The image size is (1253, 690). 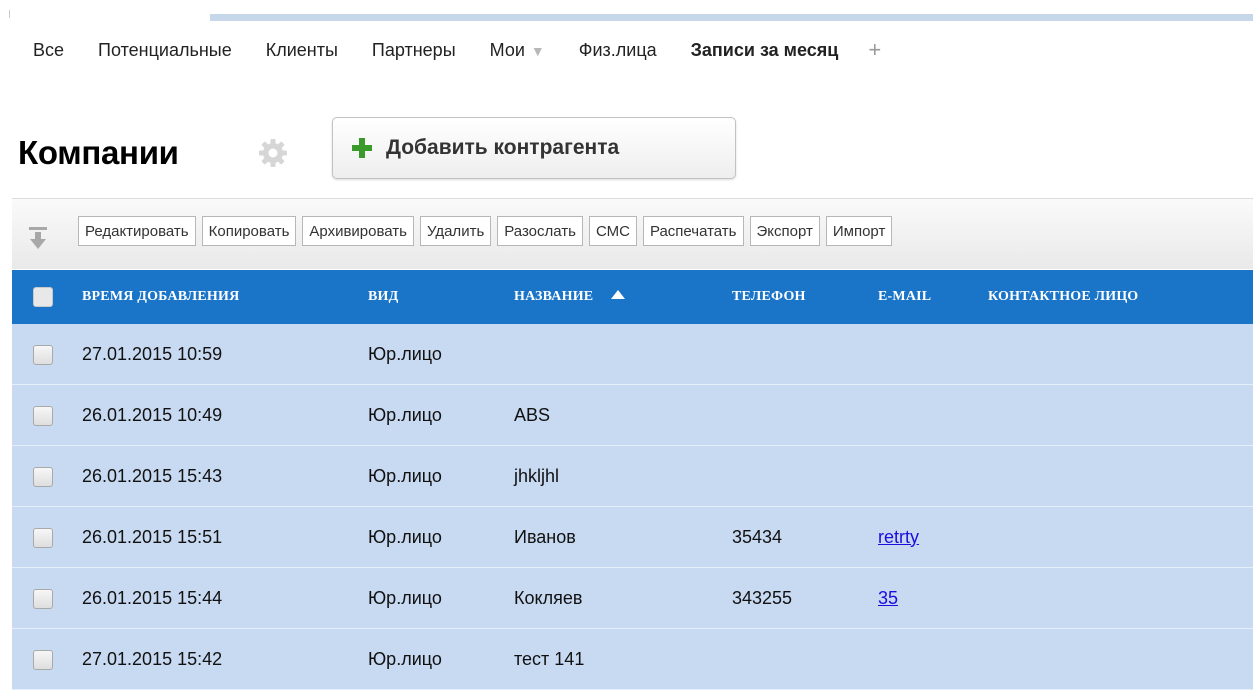 I want to click on cell-name: Кокляев, so click(x=623, y=598).